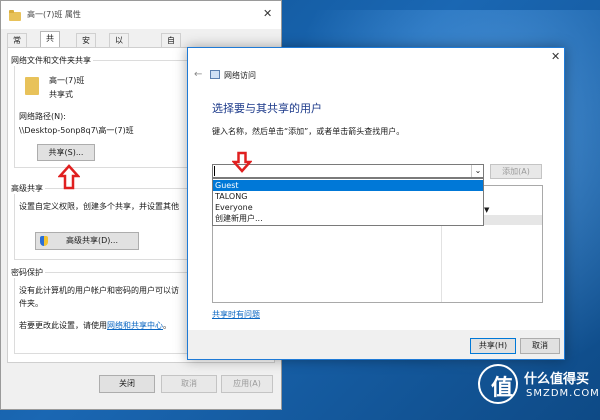 The image size is (600, 420). What do you see at coordinates (563, 393) in the screenshot?
I see `brand-name-en: SMZDM.COM` at bounding box center [563, 393].